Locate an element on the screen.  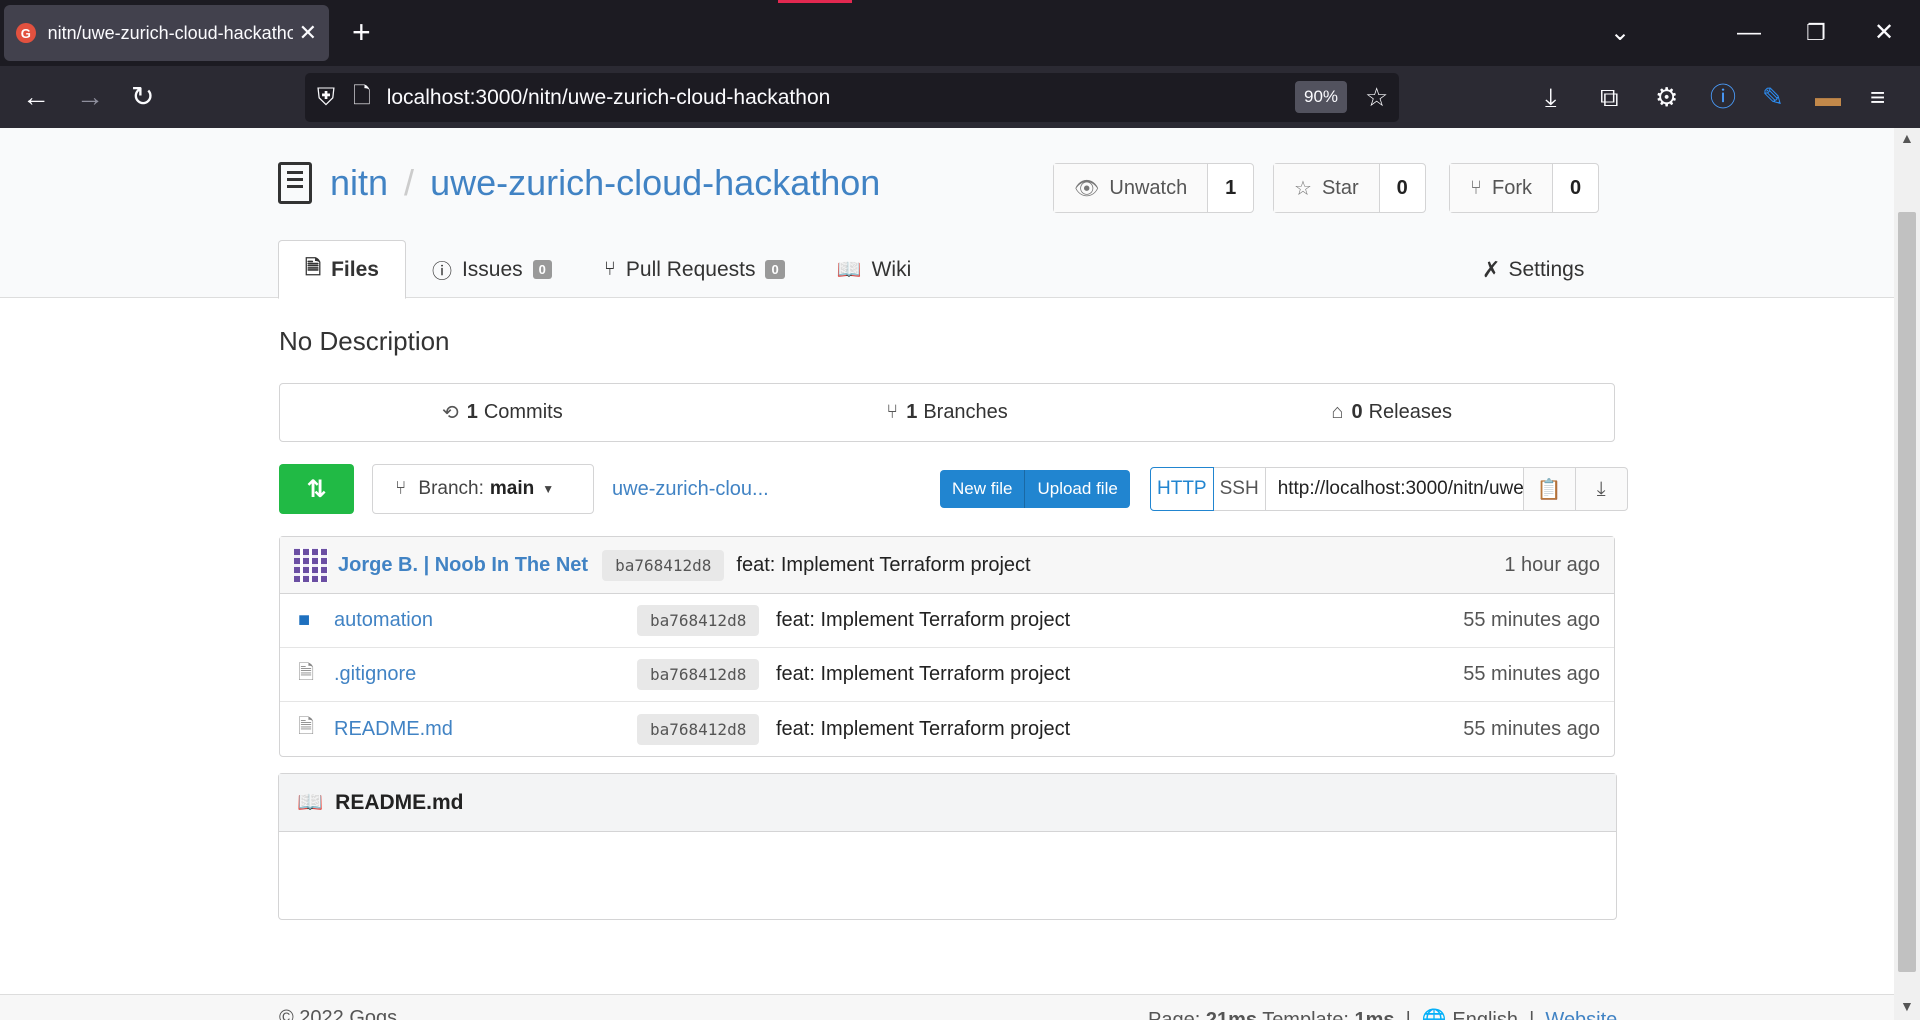
page-scrollbar: ▲ ▼ is located at coordinates (1907, 574).